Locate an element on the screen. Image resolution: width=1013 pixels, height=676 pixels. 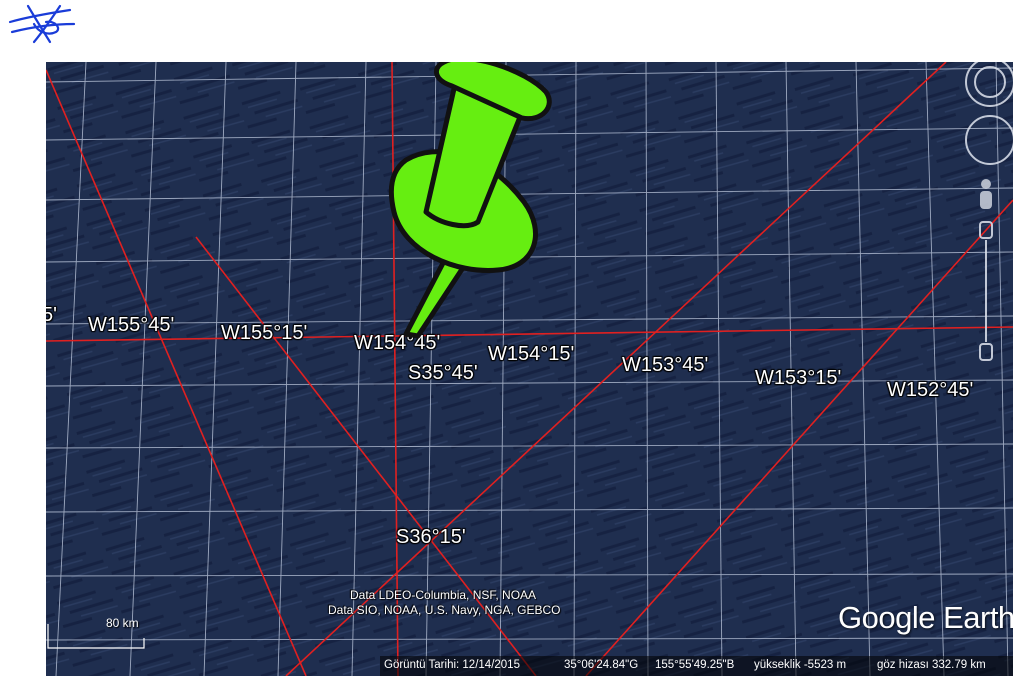
zoom-slider-icon is located at coordinates (986, 291).